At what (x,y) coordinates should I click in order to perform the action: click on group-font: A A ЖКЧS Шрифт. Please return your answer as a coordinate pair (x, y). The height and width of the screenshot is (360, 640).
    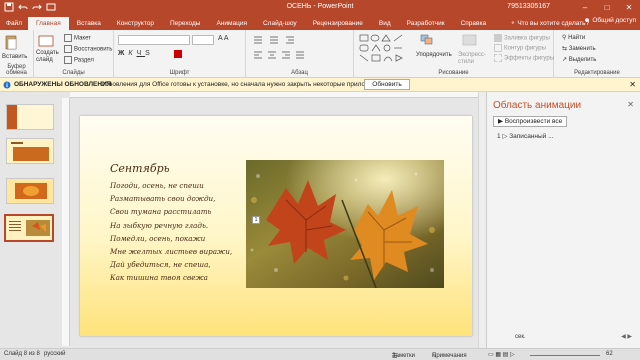
    Looking at the image, I should click on (180, 54).